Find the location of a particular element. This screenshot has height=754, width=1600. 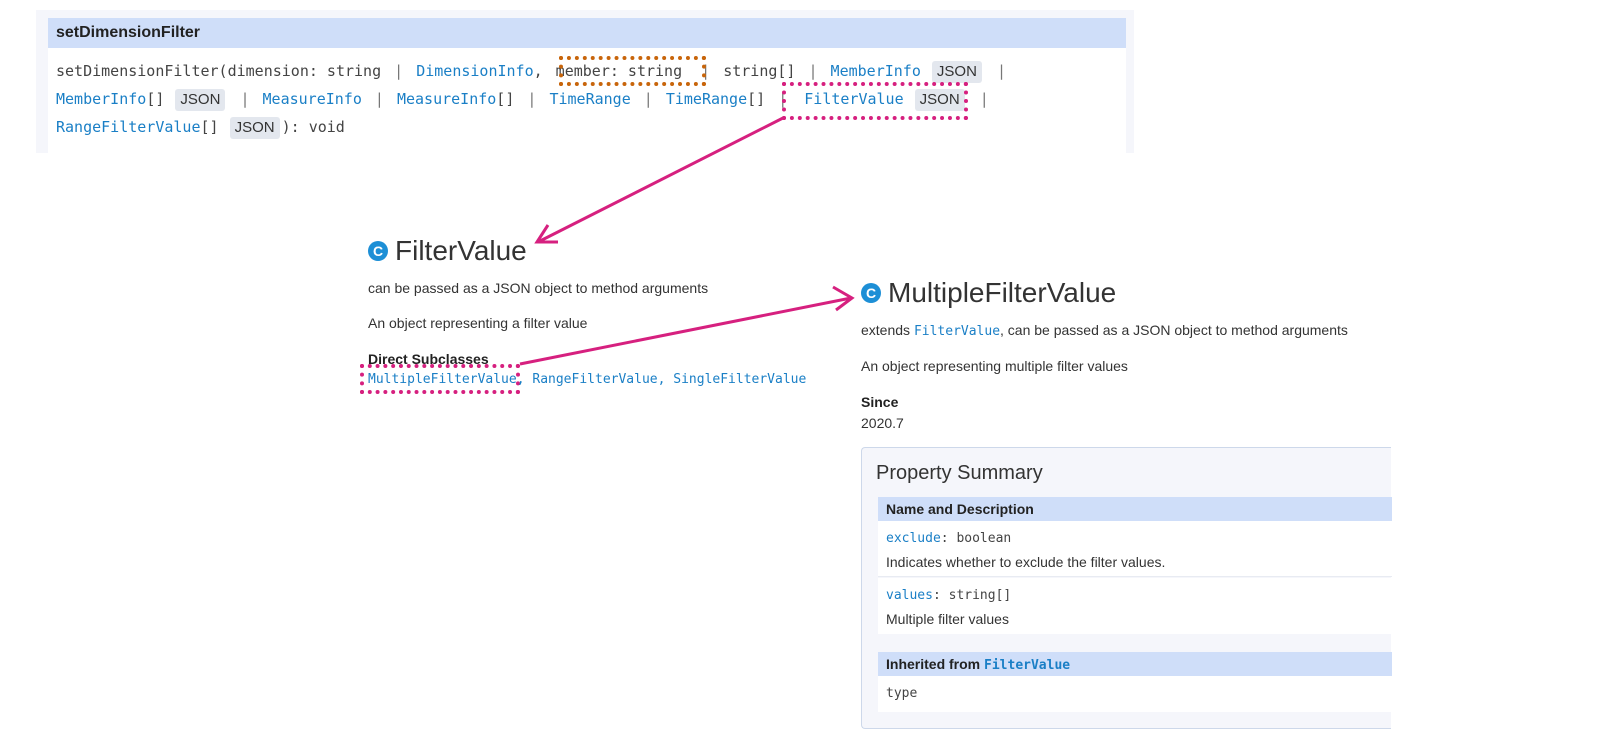

inherited-prefix: Inherited from is located at coordinates (933, 664).